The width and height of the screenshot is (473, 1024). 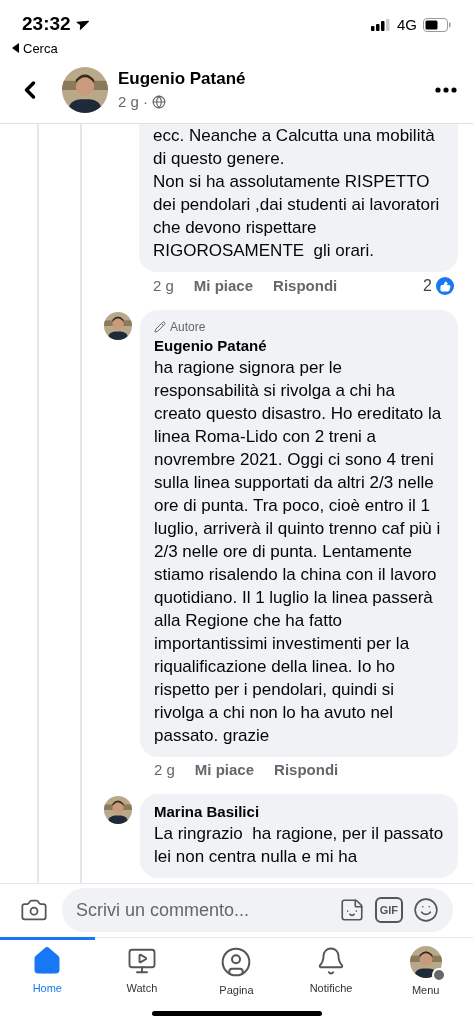 I want to click on like-reaction-icon, so click(x=445, y=286).